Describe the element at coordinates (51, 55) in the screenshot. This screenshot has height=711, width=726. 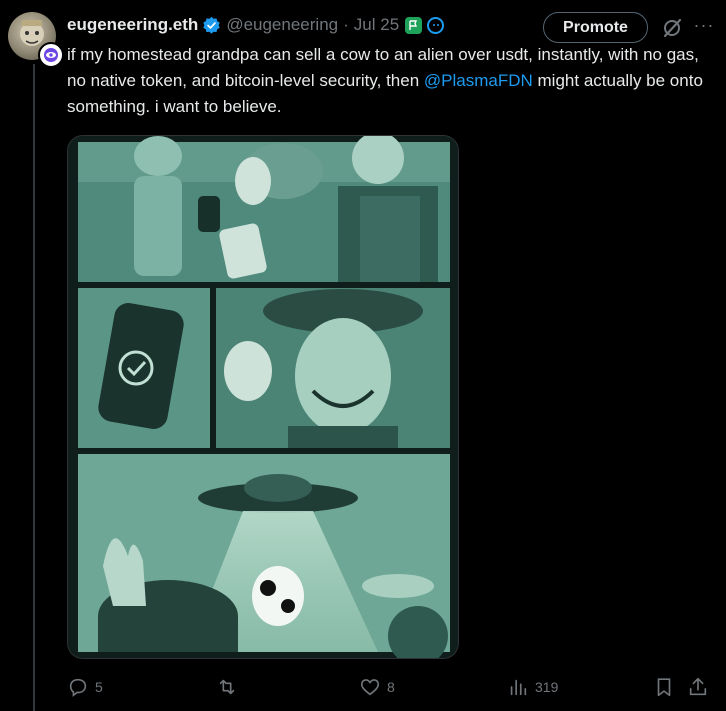
I see `eye-badge-icon` at that location.